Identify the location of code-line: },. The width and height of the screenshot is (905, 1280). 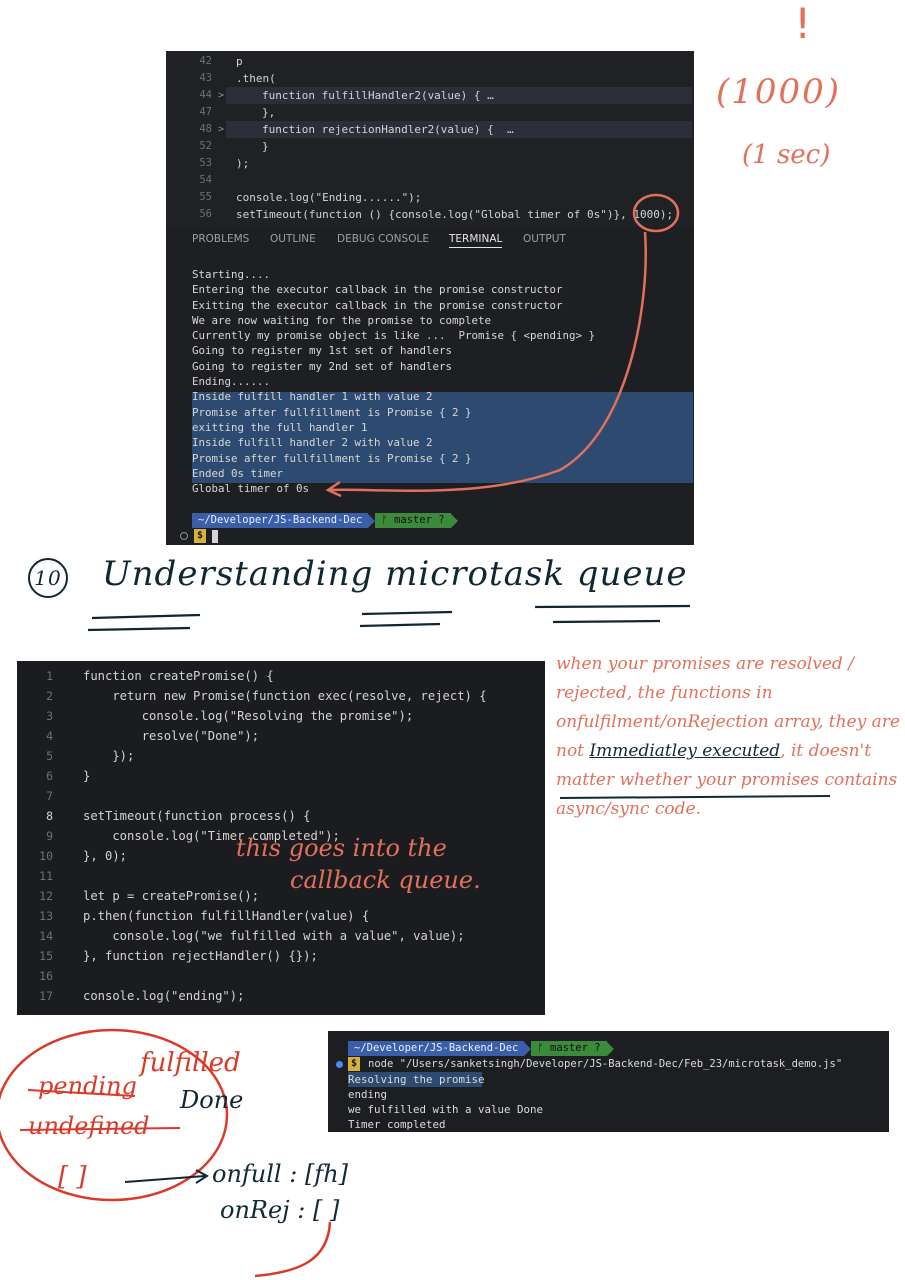
(269, 112).